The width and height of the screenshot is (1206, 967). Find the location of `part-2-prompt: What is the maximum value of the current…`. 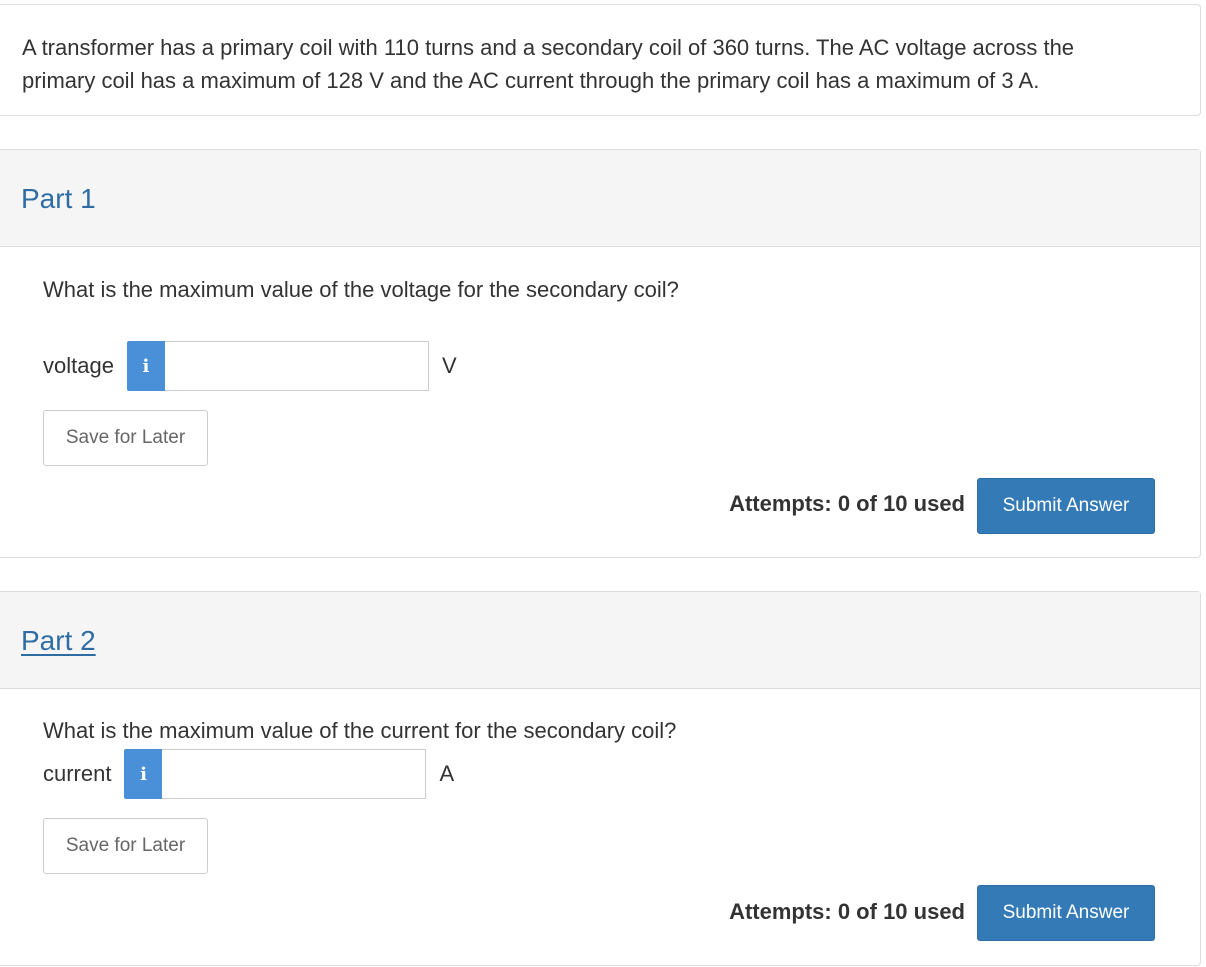

part-2-prompt: What is the maximum value of the current… is located at coordinates (360, 730).